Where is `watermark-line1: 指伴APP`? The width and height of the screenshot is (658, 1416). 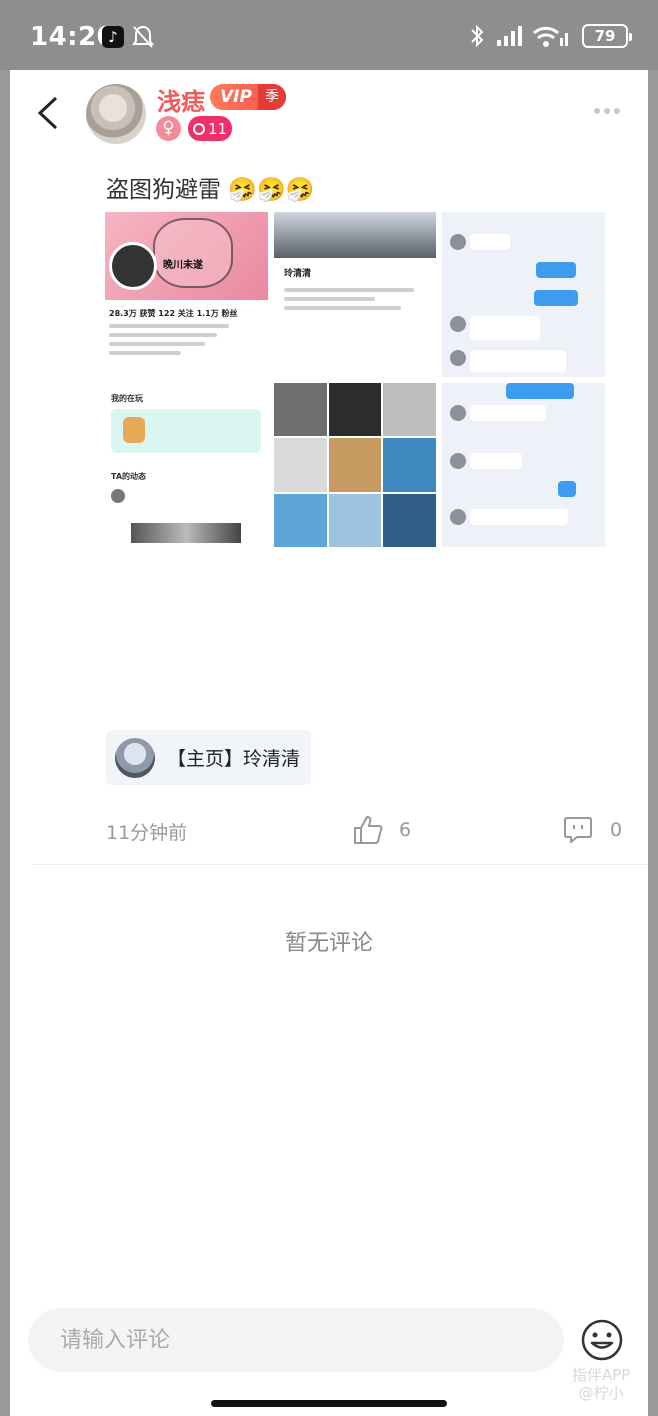
watermark-line1: 指伴APP is located at coordinates (601, 1375).